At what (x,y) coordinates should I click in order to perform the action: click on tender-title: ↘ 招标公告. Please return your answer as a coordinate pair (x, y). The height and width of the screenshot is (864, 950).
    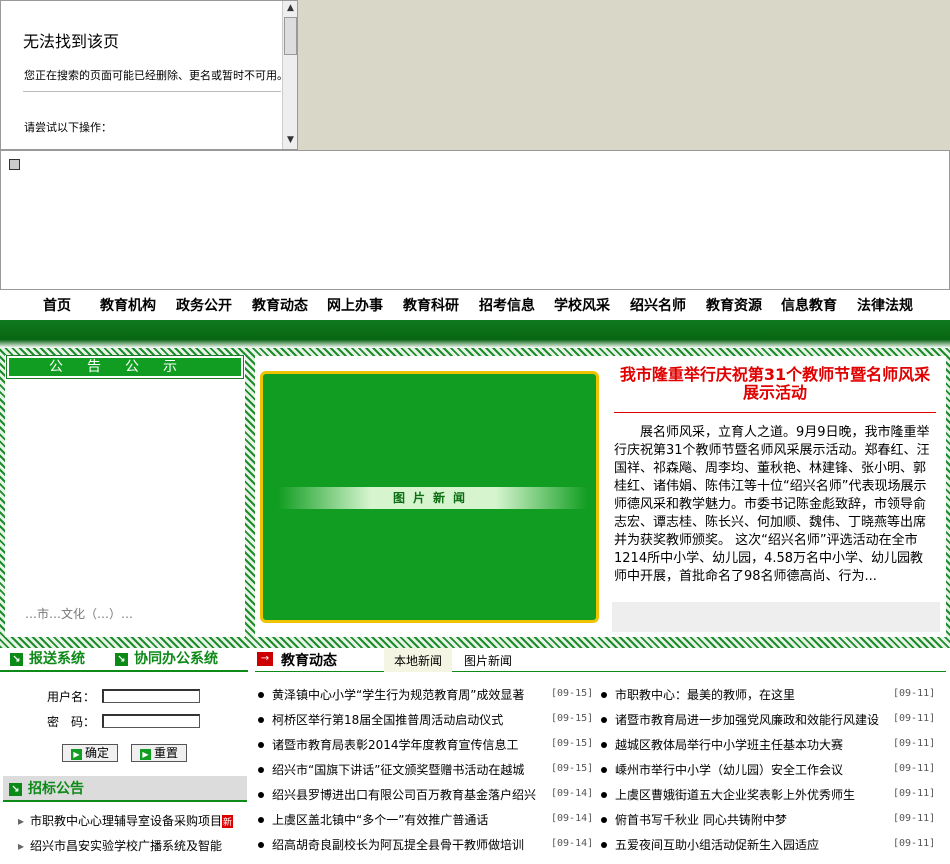
    Looking at the image, I should click on (46, 789).